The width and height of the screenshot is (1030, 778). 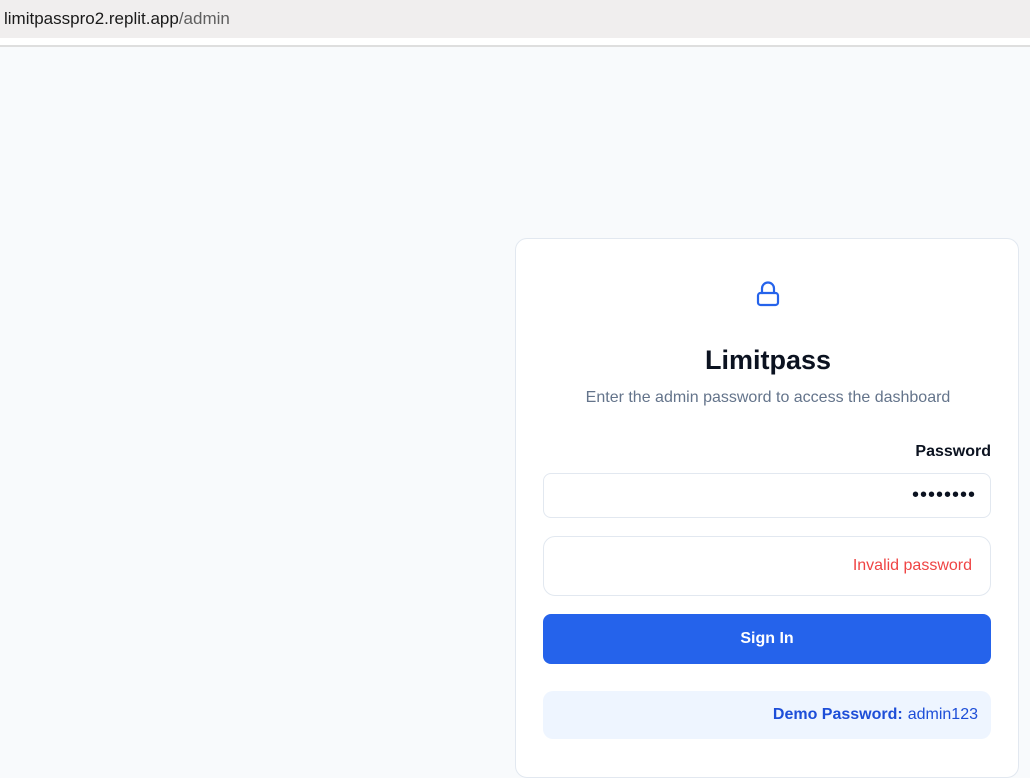 I want to click on demo-password-hint: Demo Password: admin123, so click(x=767, y=715).